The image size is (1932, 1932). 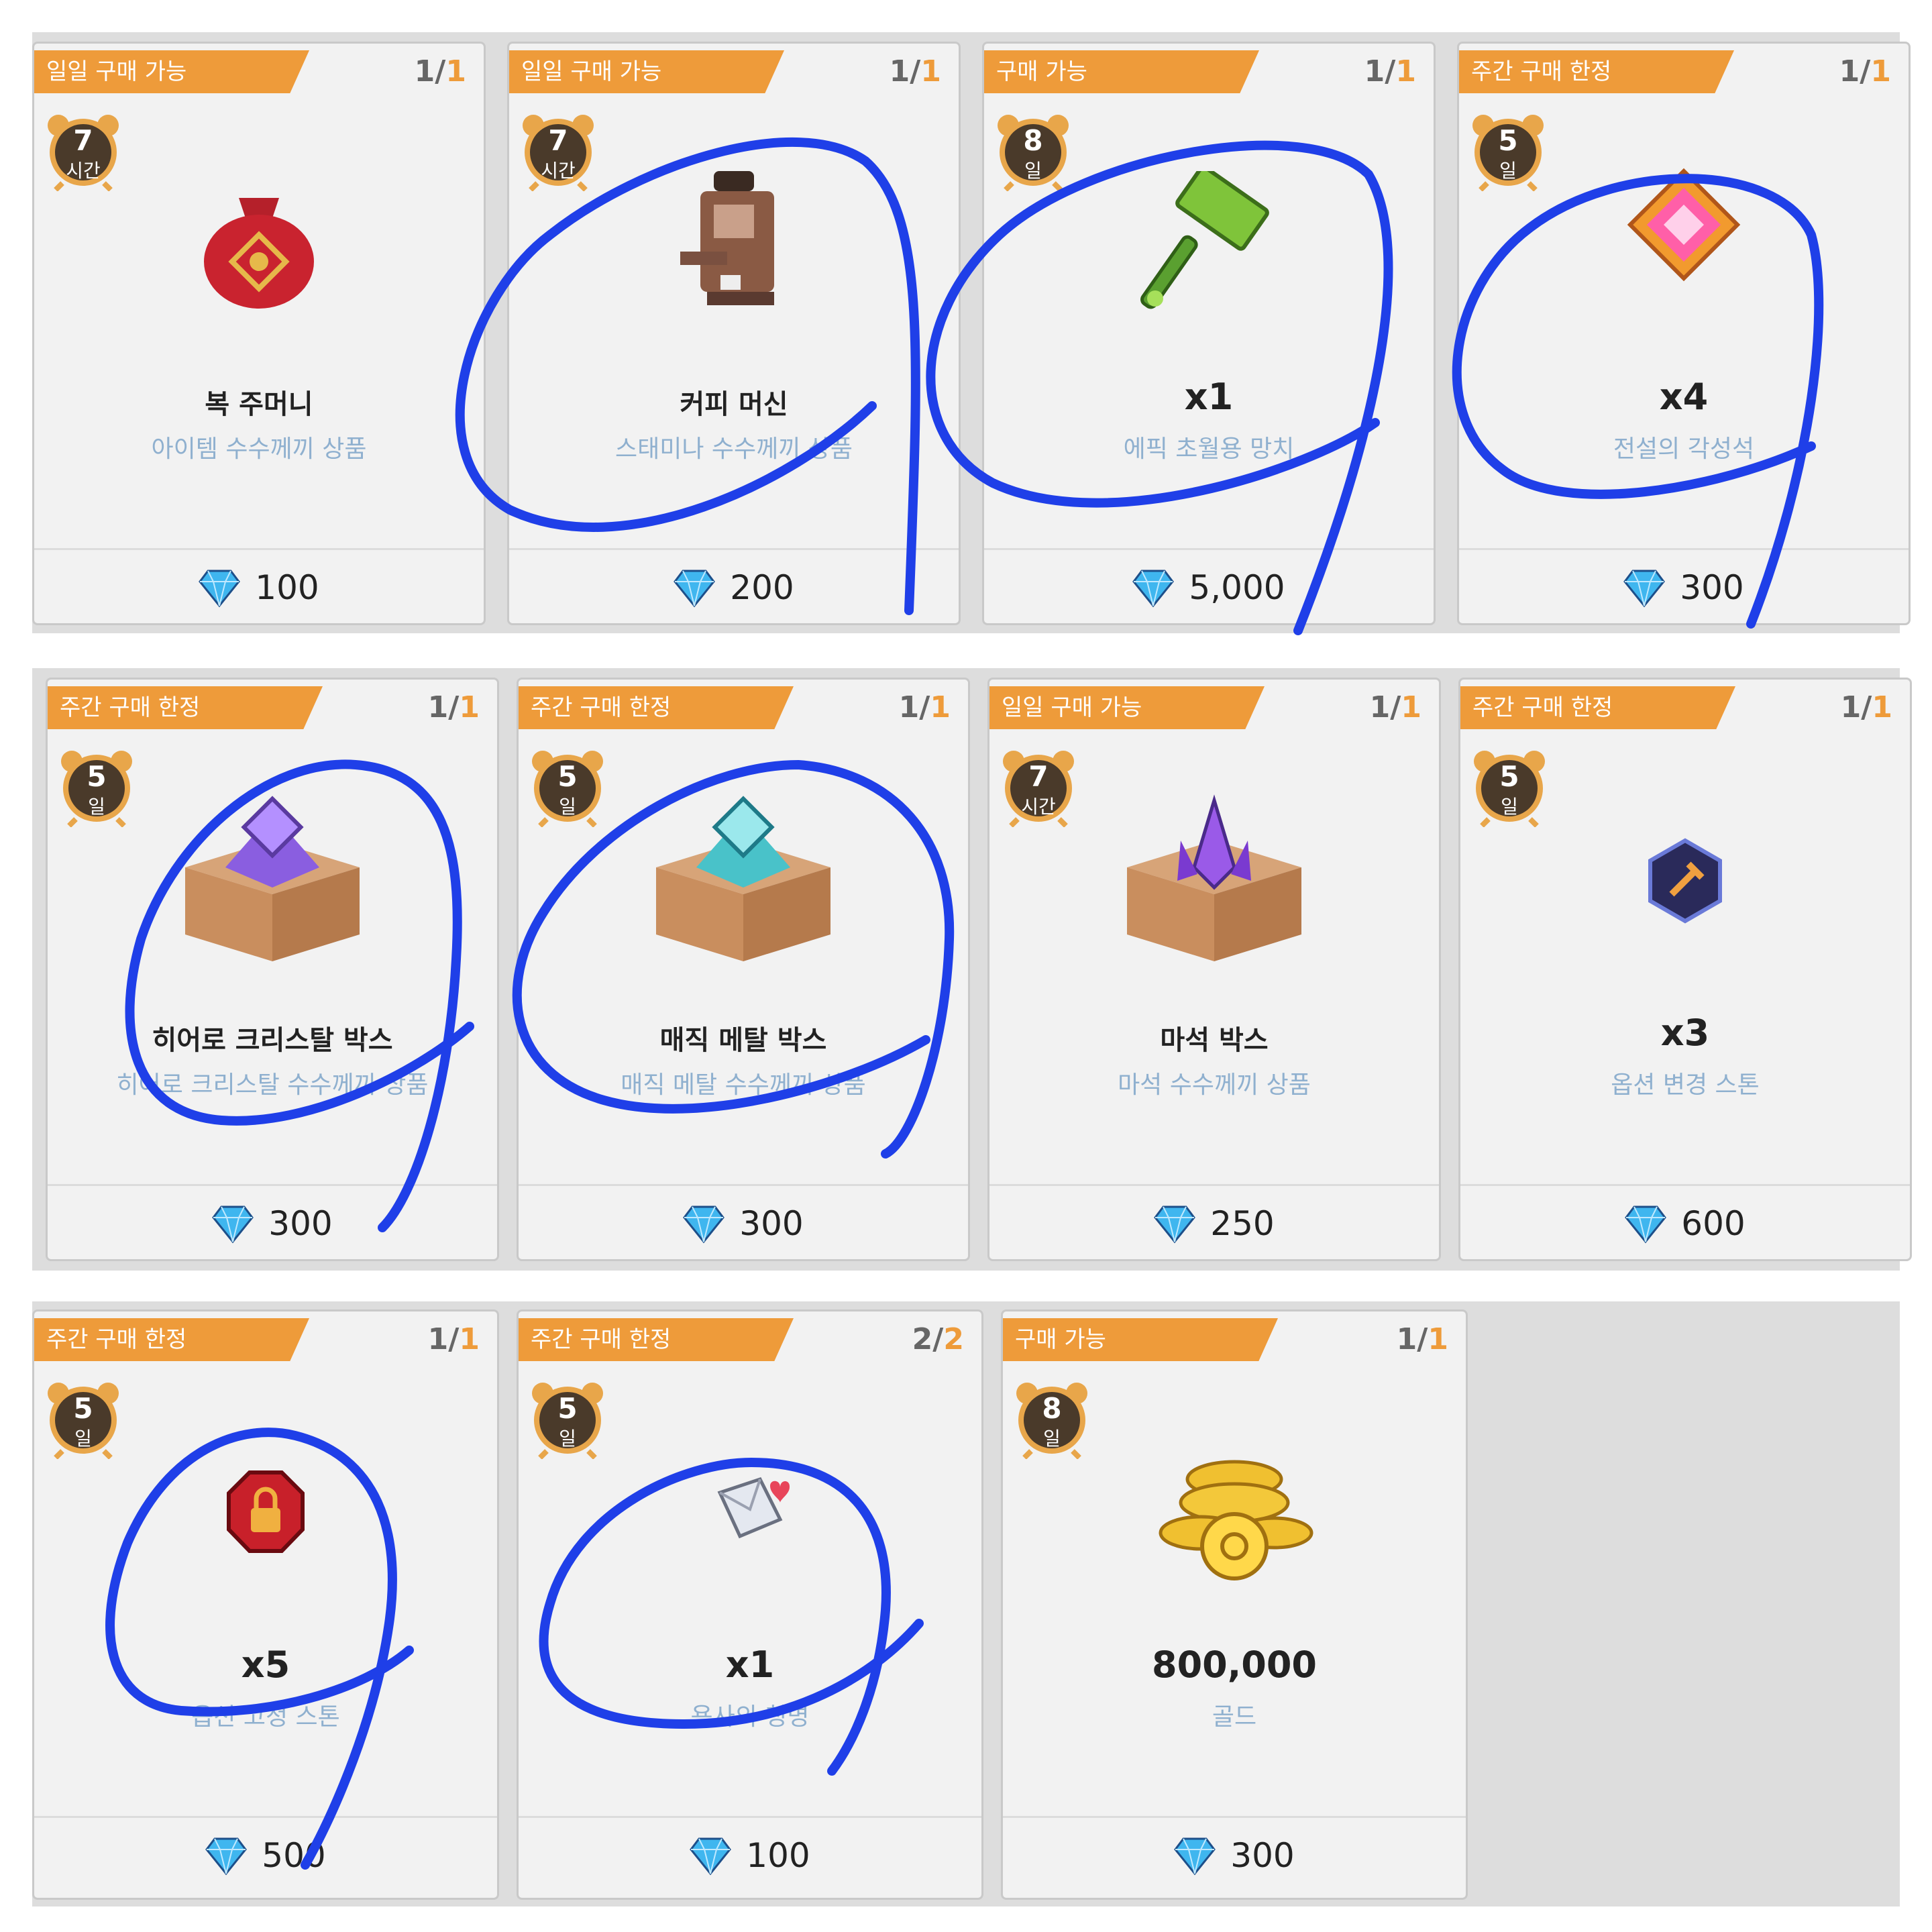 I want to click on shop-item-card: 구매 가능 1/1 8 일 800,000 골드 300, so click(x=1234, y=1604).